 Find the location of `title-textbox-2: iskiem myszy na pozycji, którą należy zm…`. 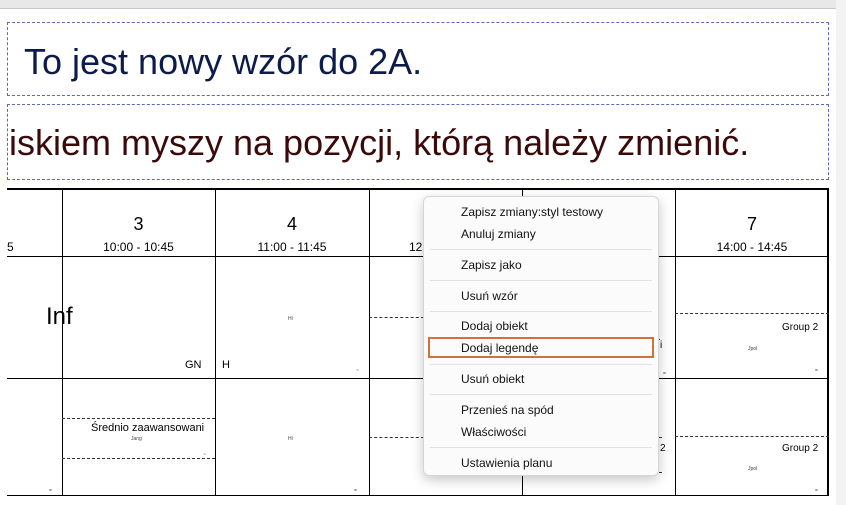

title-textbox-2: iskiem myszy na pozycji, którą należy zm… is located at coordinates (418, 142).